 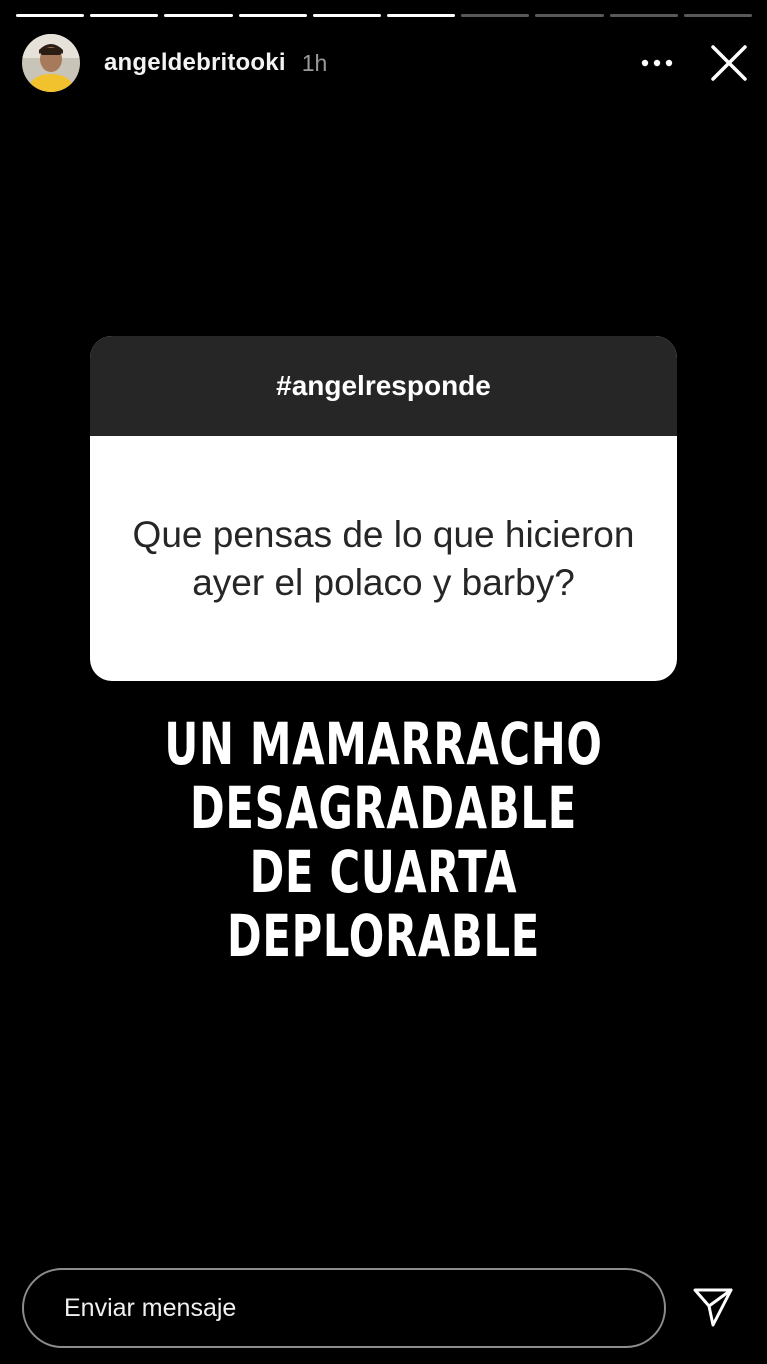 I want to click on message-input, so click(x=363, y=1308).